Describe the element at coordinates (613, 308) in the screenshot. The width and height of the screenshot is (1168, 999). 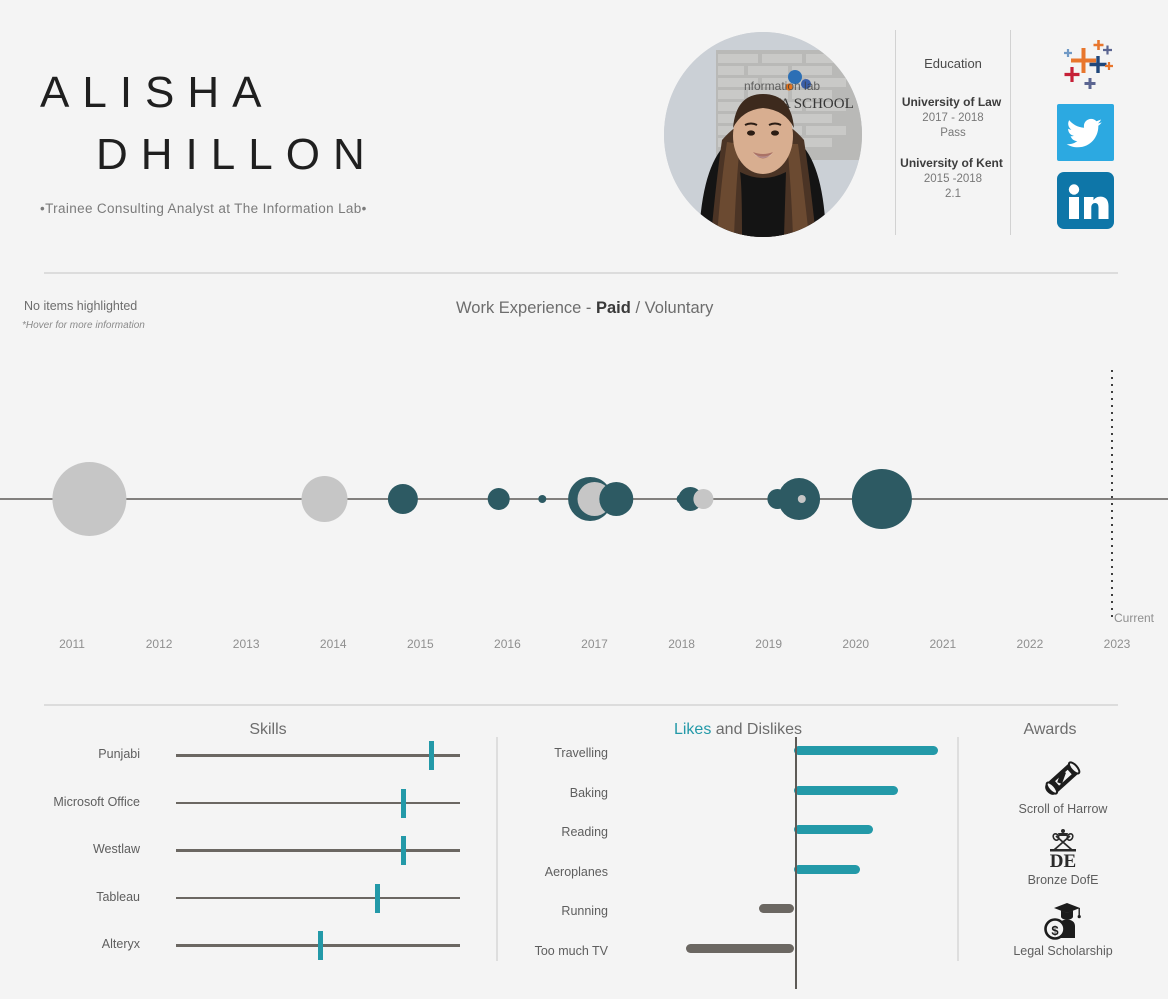
I see `work-title-paid: Paid` at that location.